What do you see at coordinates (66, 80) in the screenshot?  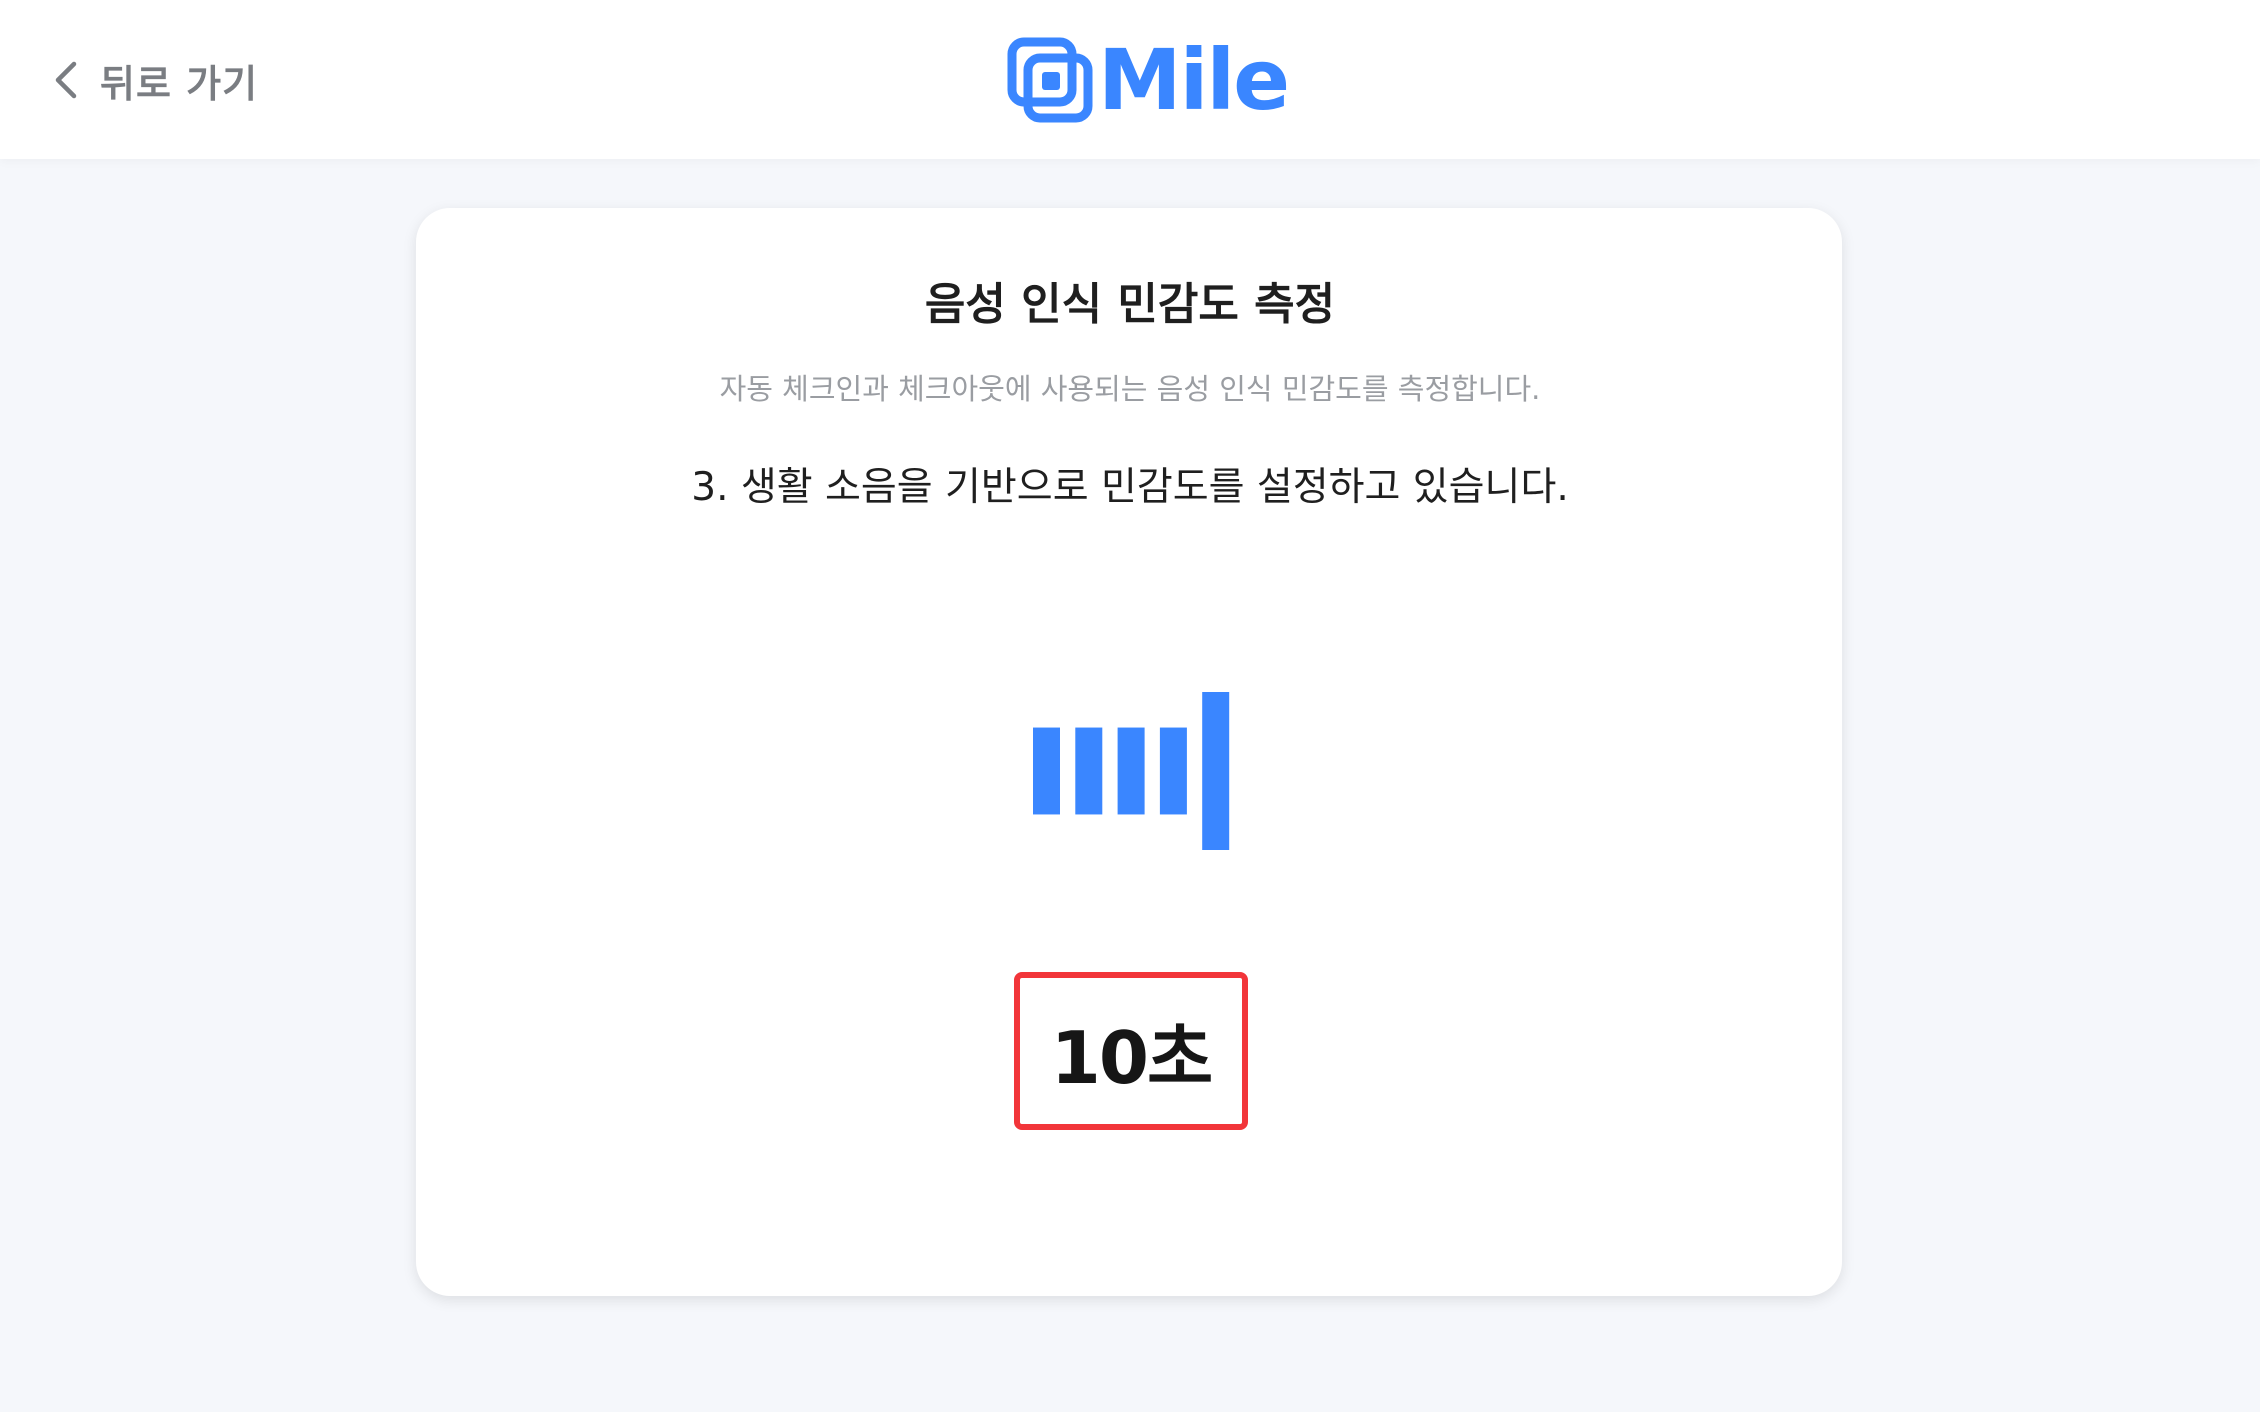 I see `chevron-left-icon` at bounding box center [66, 80].